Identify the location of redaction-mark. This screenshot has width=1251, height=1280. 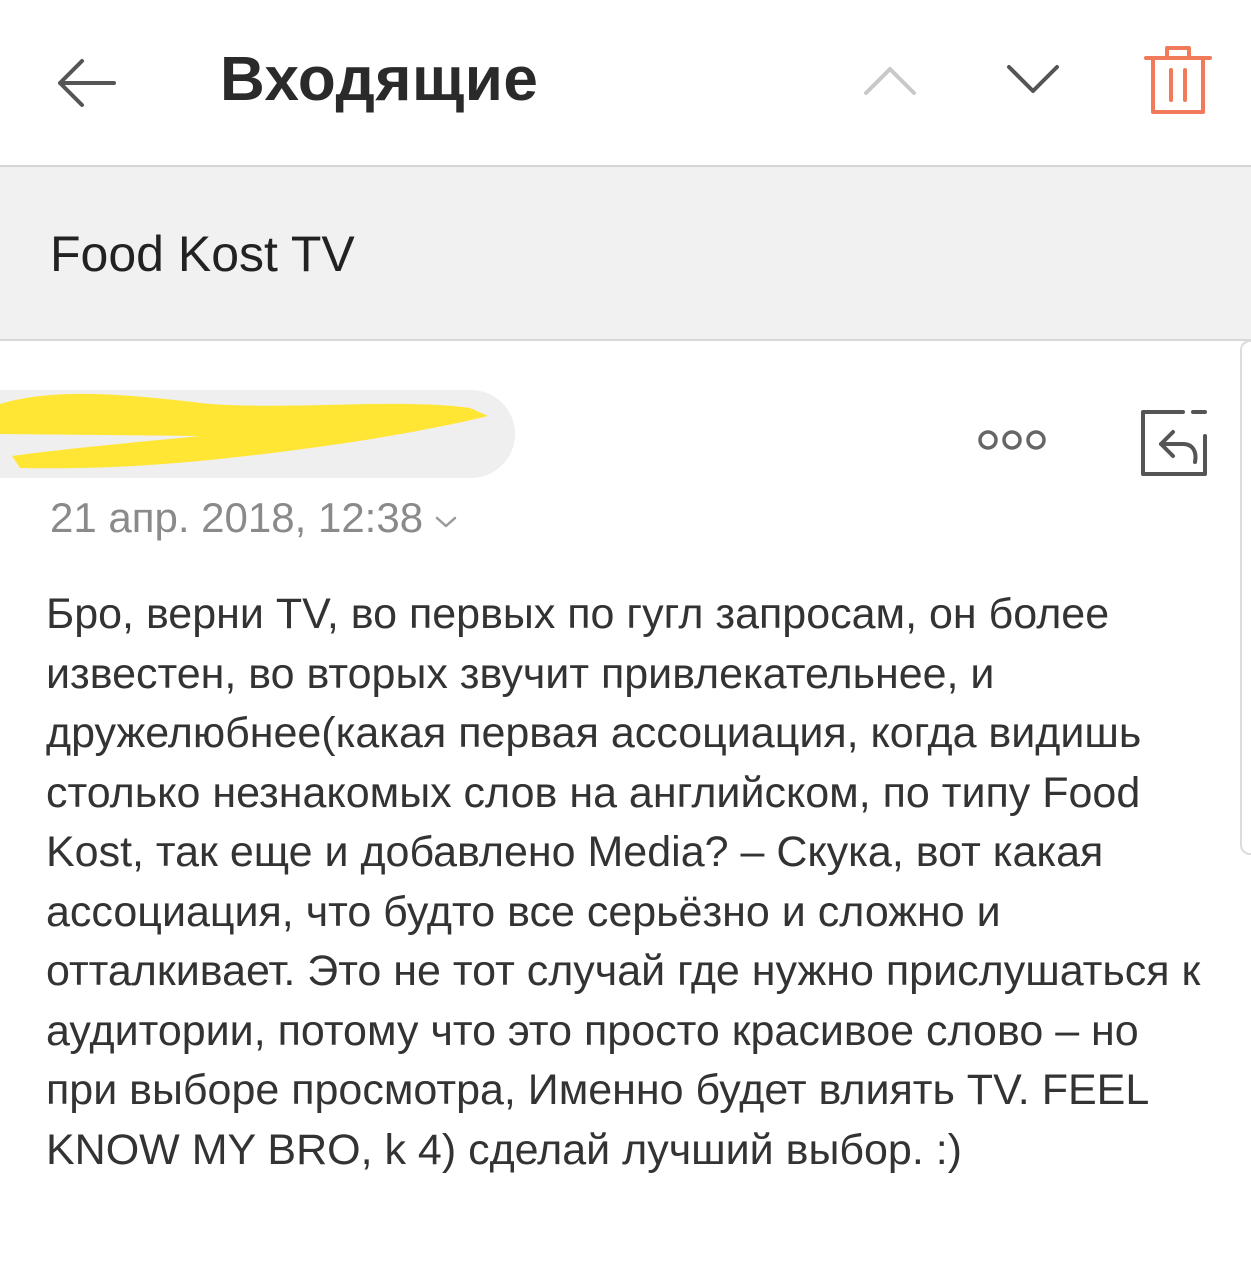
(244, 431).